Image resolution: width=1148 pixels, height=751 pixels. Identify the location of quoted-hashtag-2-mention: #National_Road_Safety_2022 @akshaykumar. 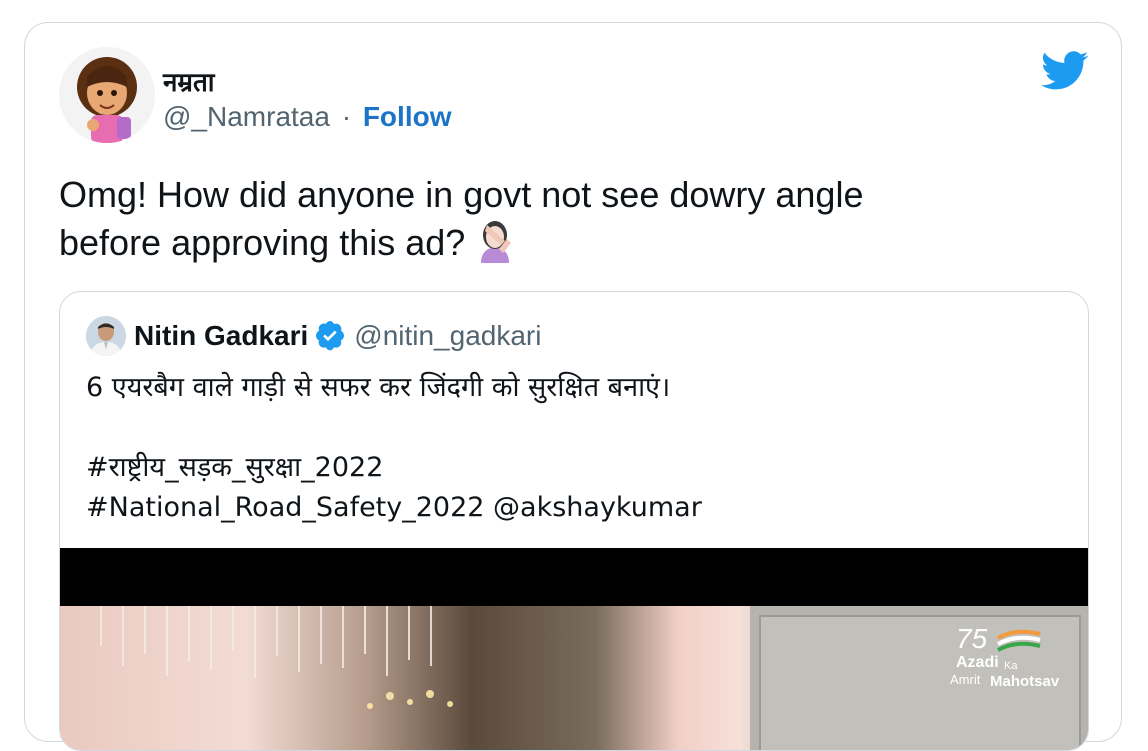
(394, 508).